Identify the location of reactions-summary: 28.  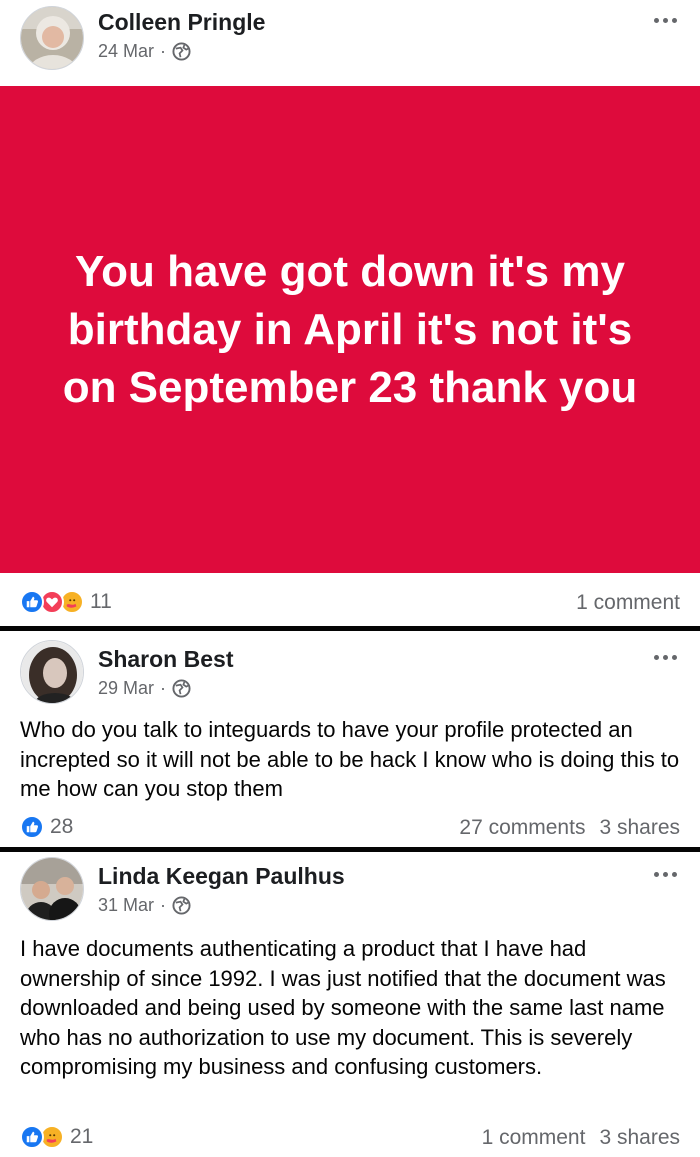
(46, 827).